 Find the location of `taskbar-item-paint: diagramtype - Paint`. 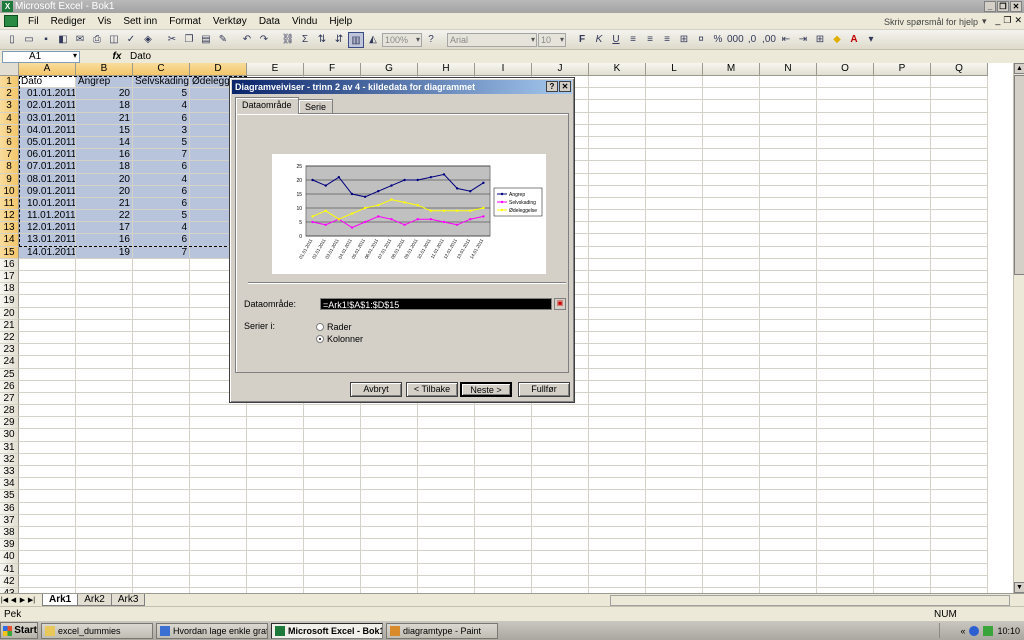

taskbar-item-paint: diagramtype - Paint is located at coordinates (442, 630).